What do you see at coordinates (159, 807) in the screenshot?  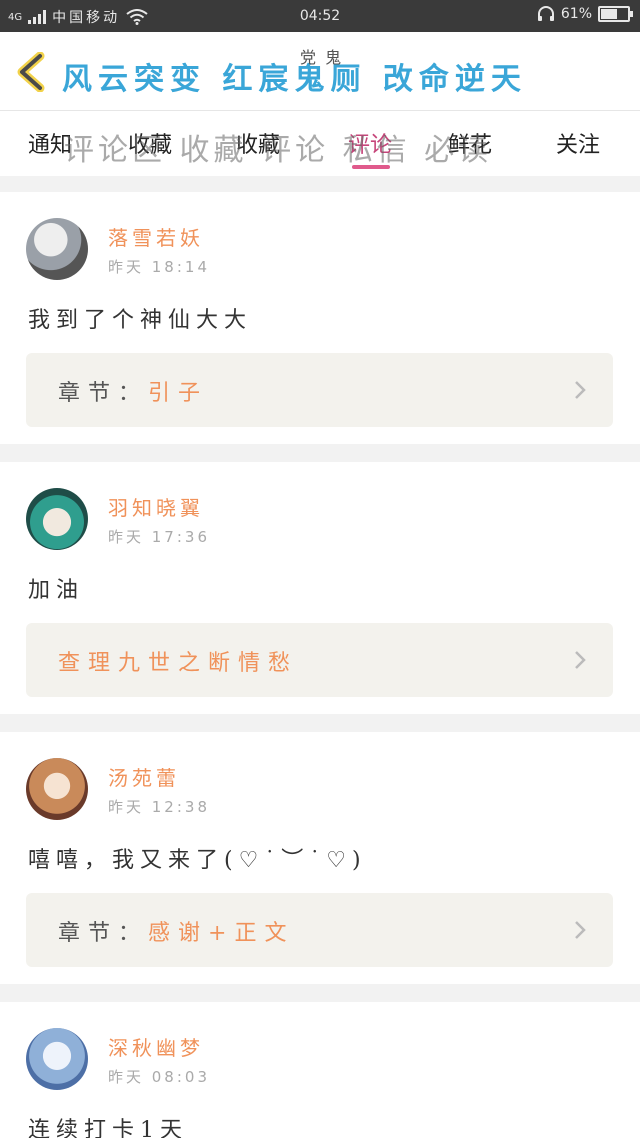 I see `comment-time: 昨天 12:38` at bounding box center [159, 807].